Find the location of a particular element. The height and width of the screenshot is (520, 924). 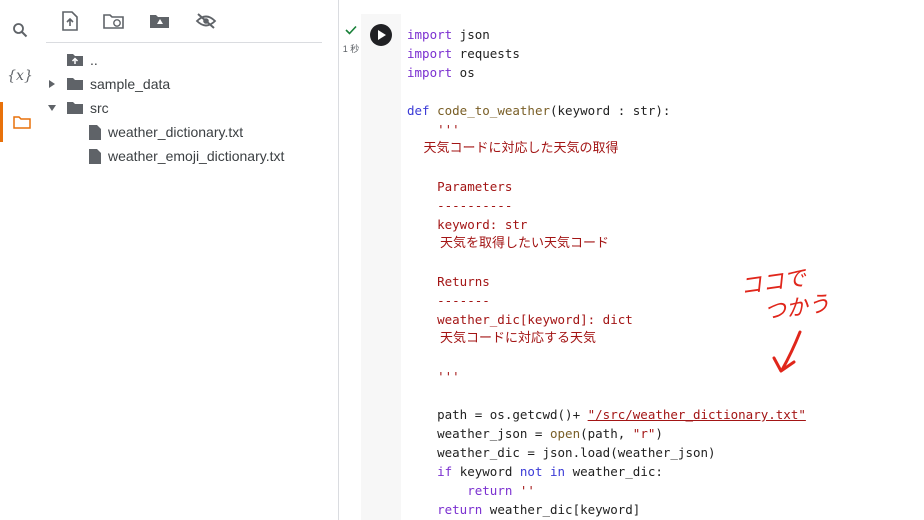

mount-drive-button is located at coordinates (160, 21).